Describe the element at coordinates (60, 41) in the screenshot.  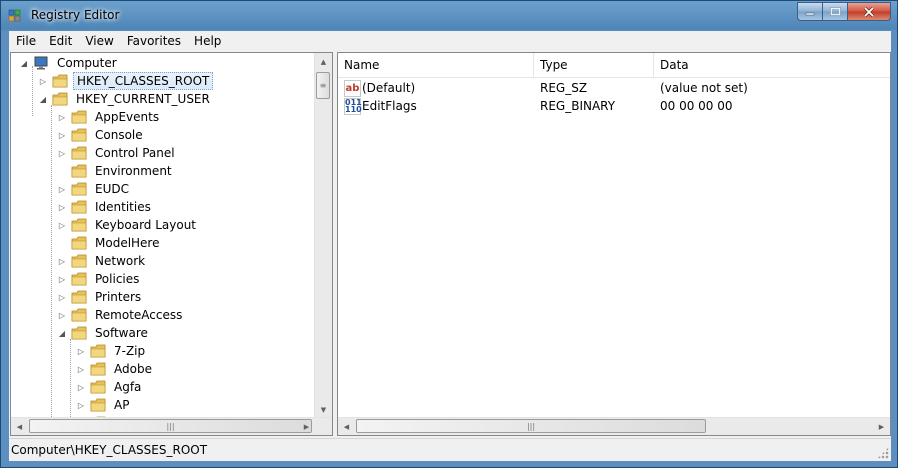
I see `menu-edit: Edit` at that location.